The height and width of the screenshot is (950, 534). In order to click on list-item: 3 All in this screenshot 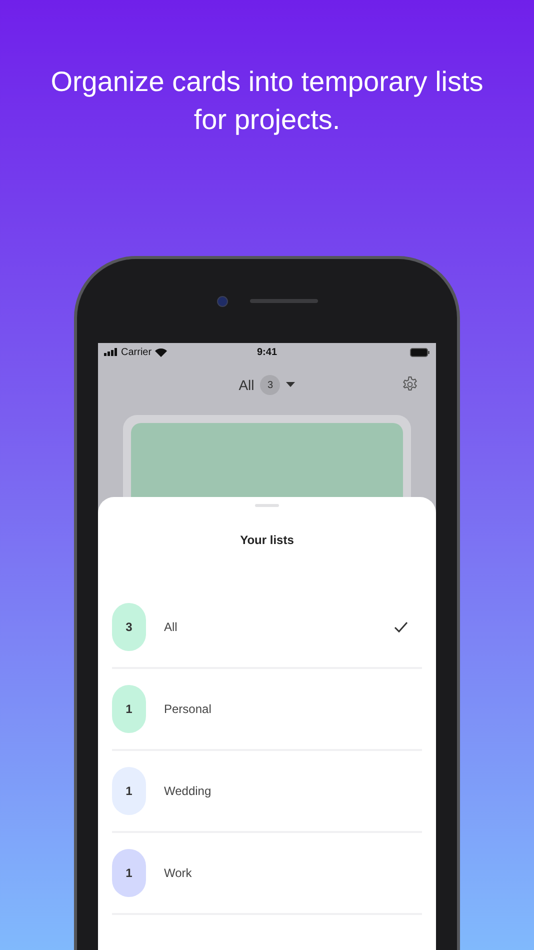, I will do `click(267, 628)`.